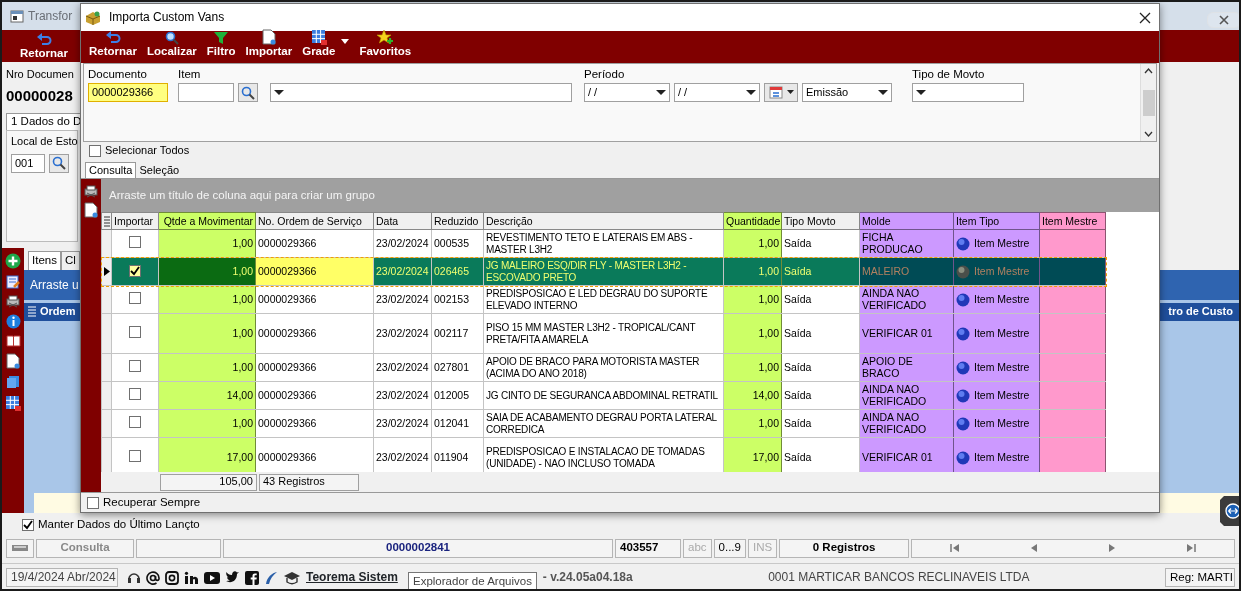 The width and height of the screenshot is (1241, 591). What do you see at coordinates (269, 43) in the screenshot?
I see `toolbar-button: Importar` at bounding box center [269, 43].